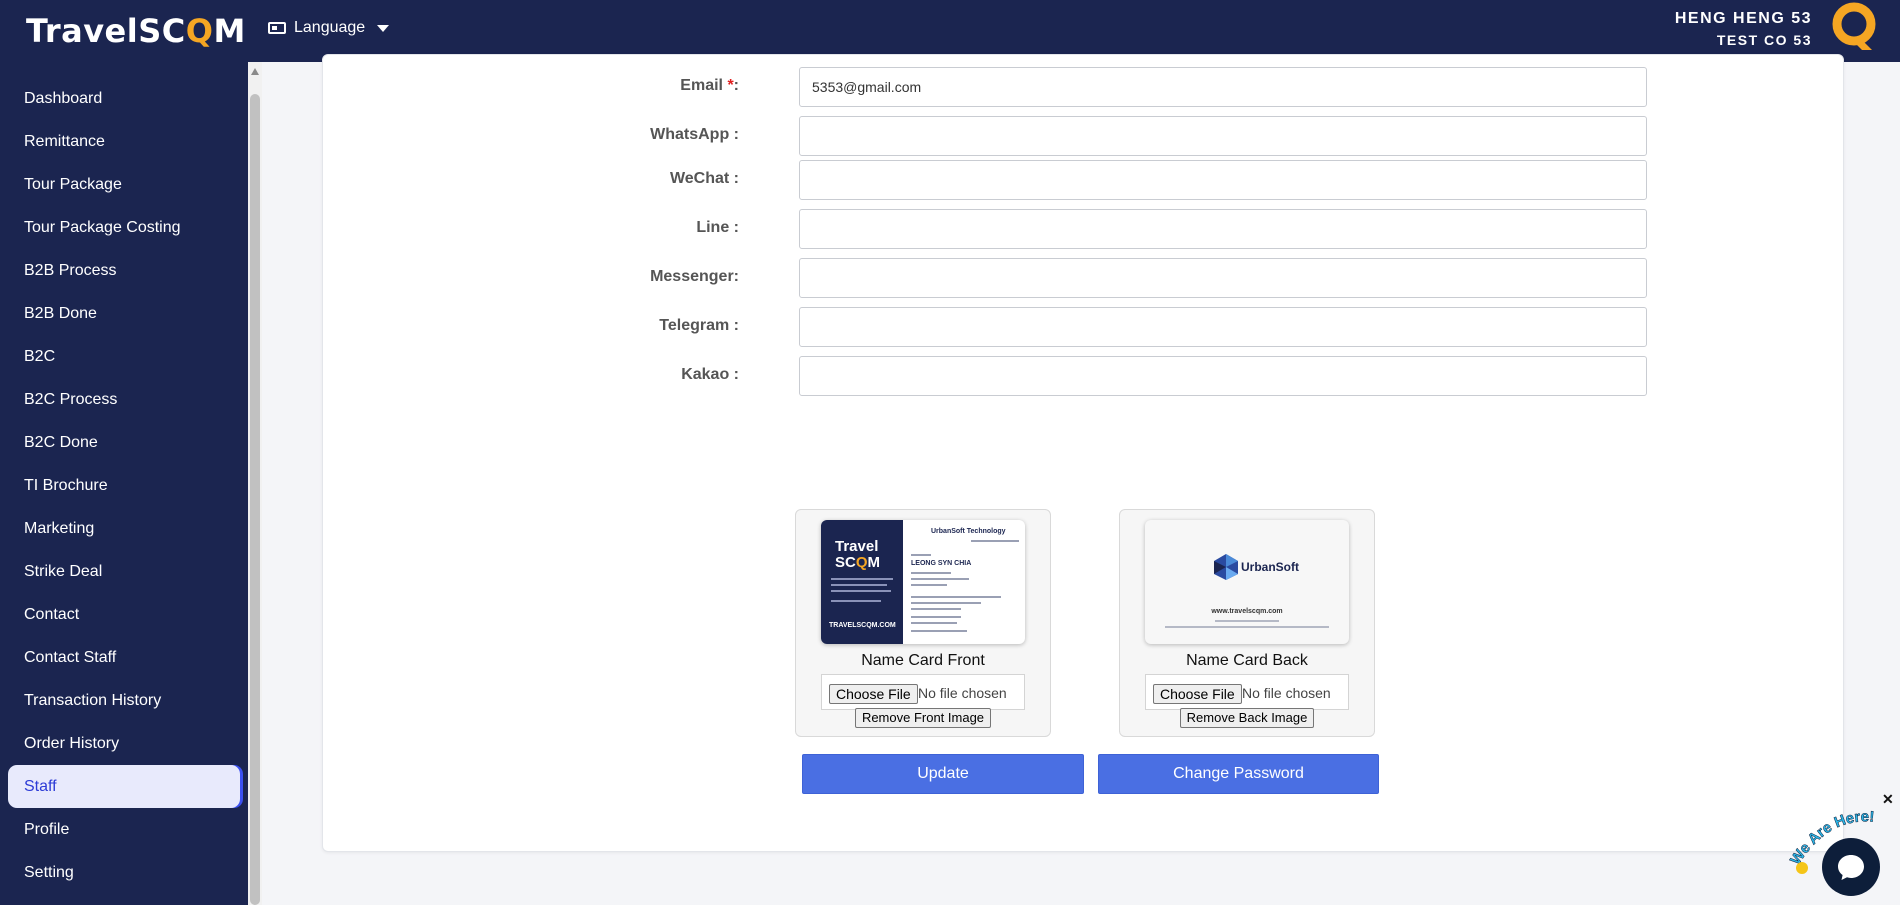  Describe the element at coordinates (1854, 27) in the screenshot. I see `user-avatar-icon` at that location.